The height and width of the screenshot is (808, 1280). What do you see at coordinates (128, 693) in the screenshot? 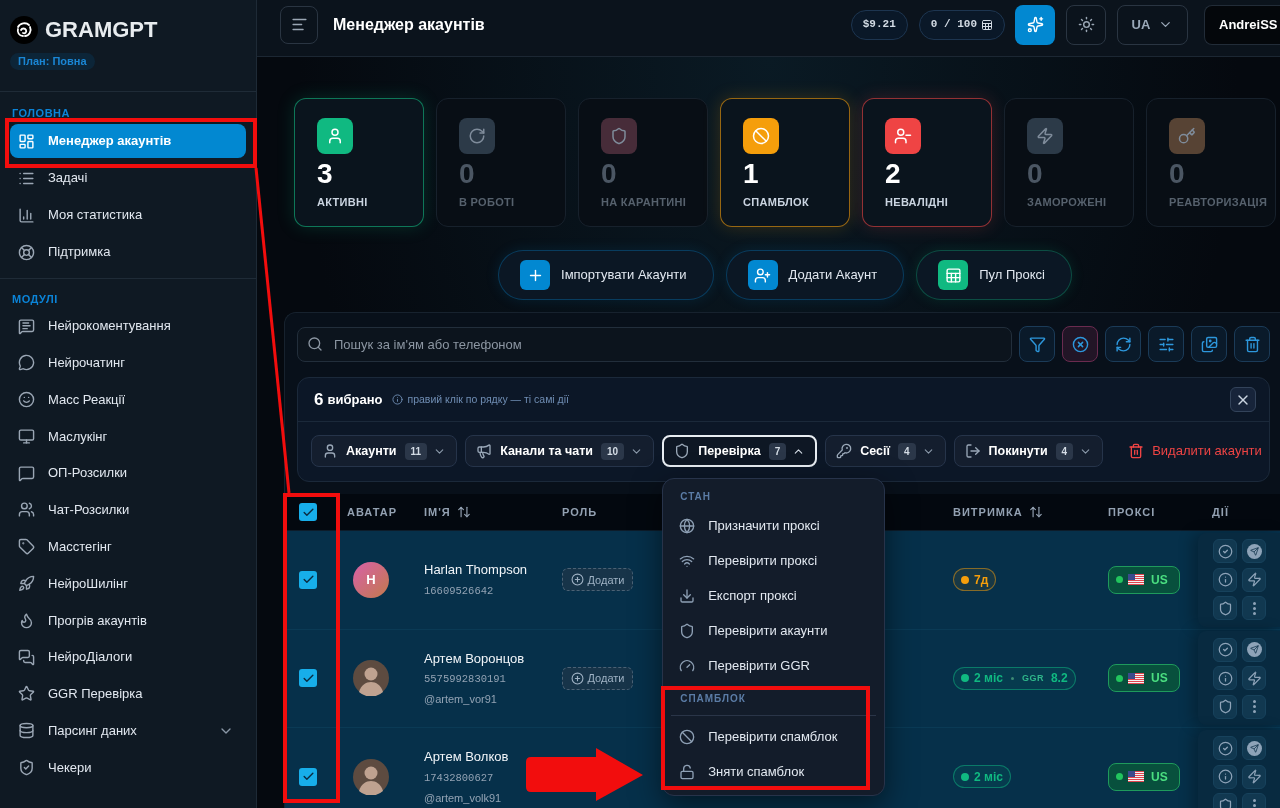
I see `sidebar-item: GGR Перевірка` at bounding box center [128, 693].